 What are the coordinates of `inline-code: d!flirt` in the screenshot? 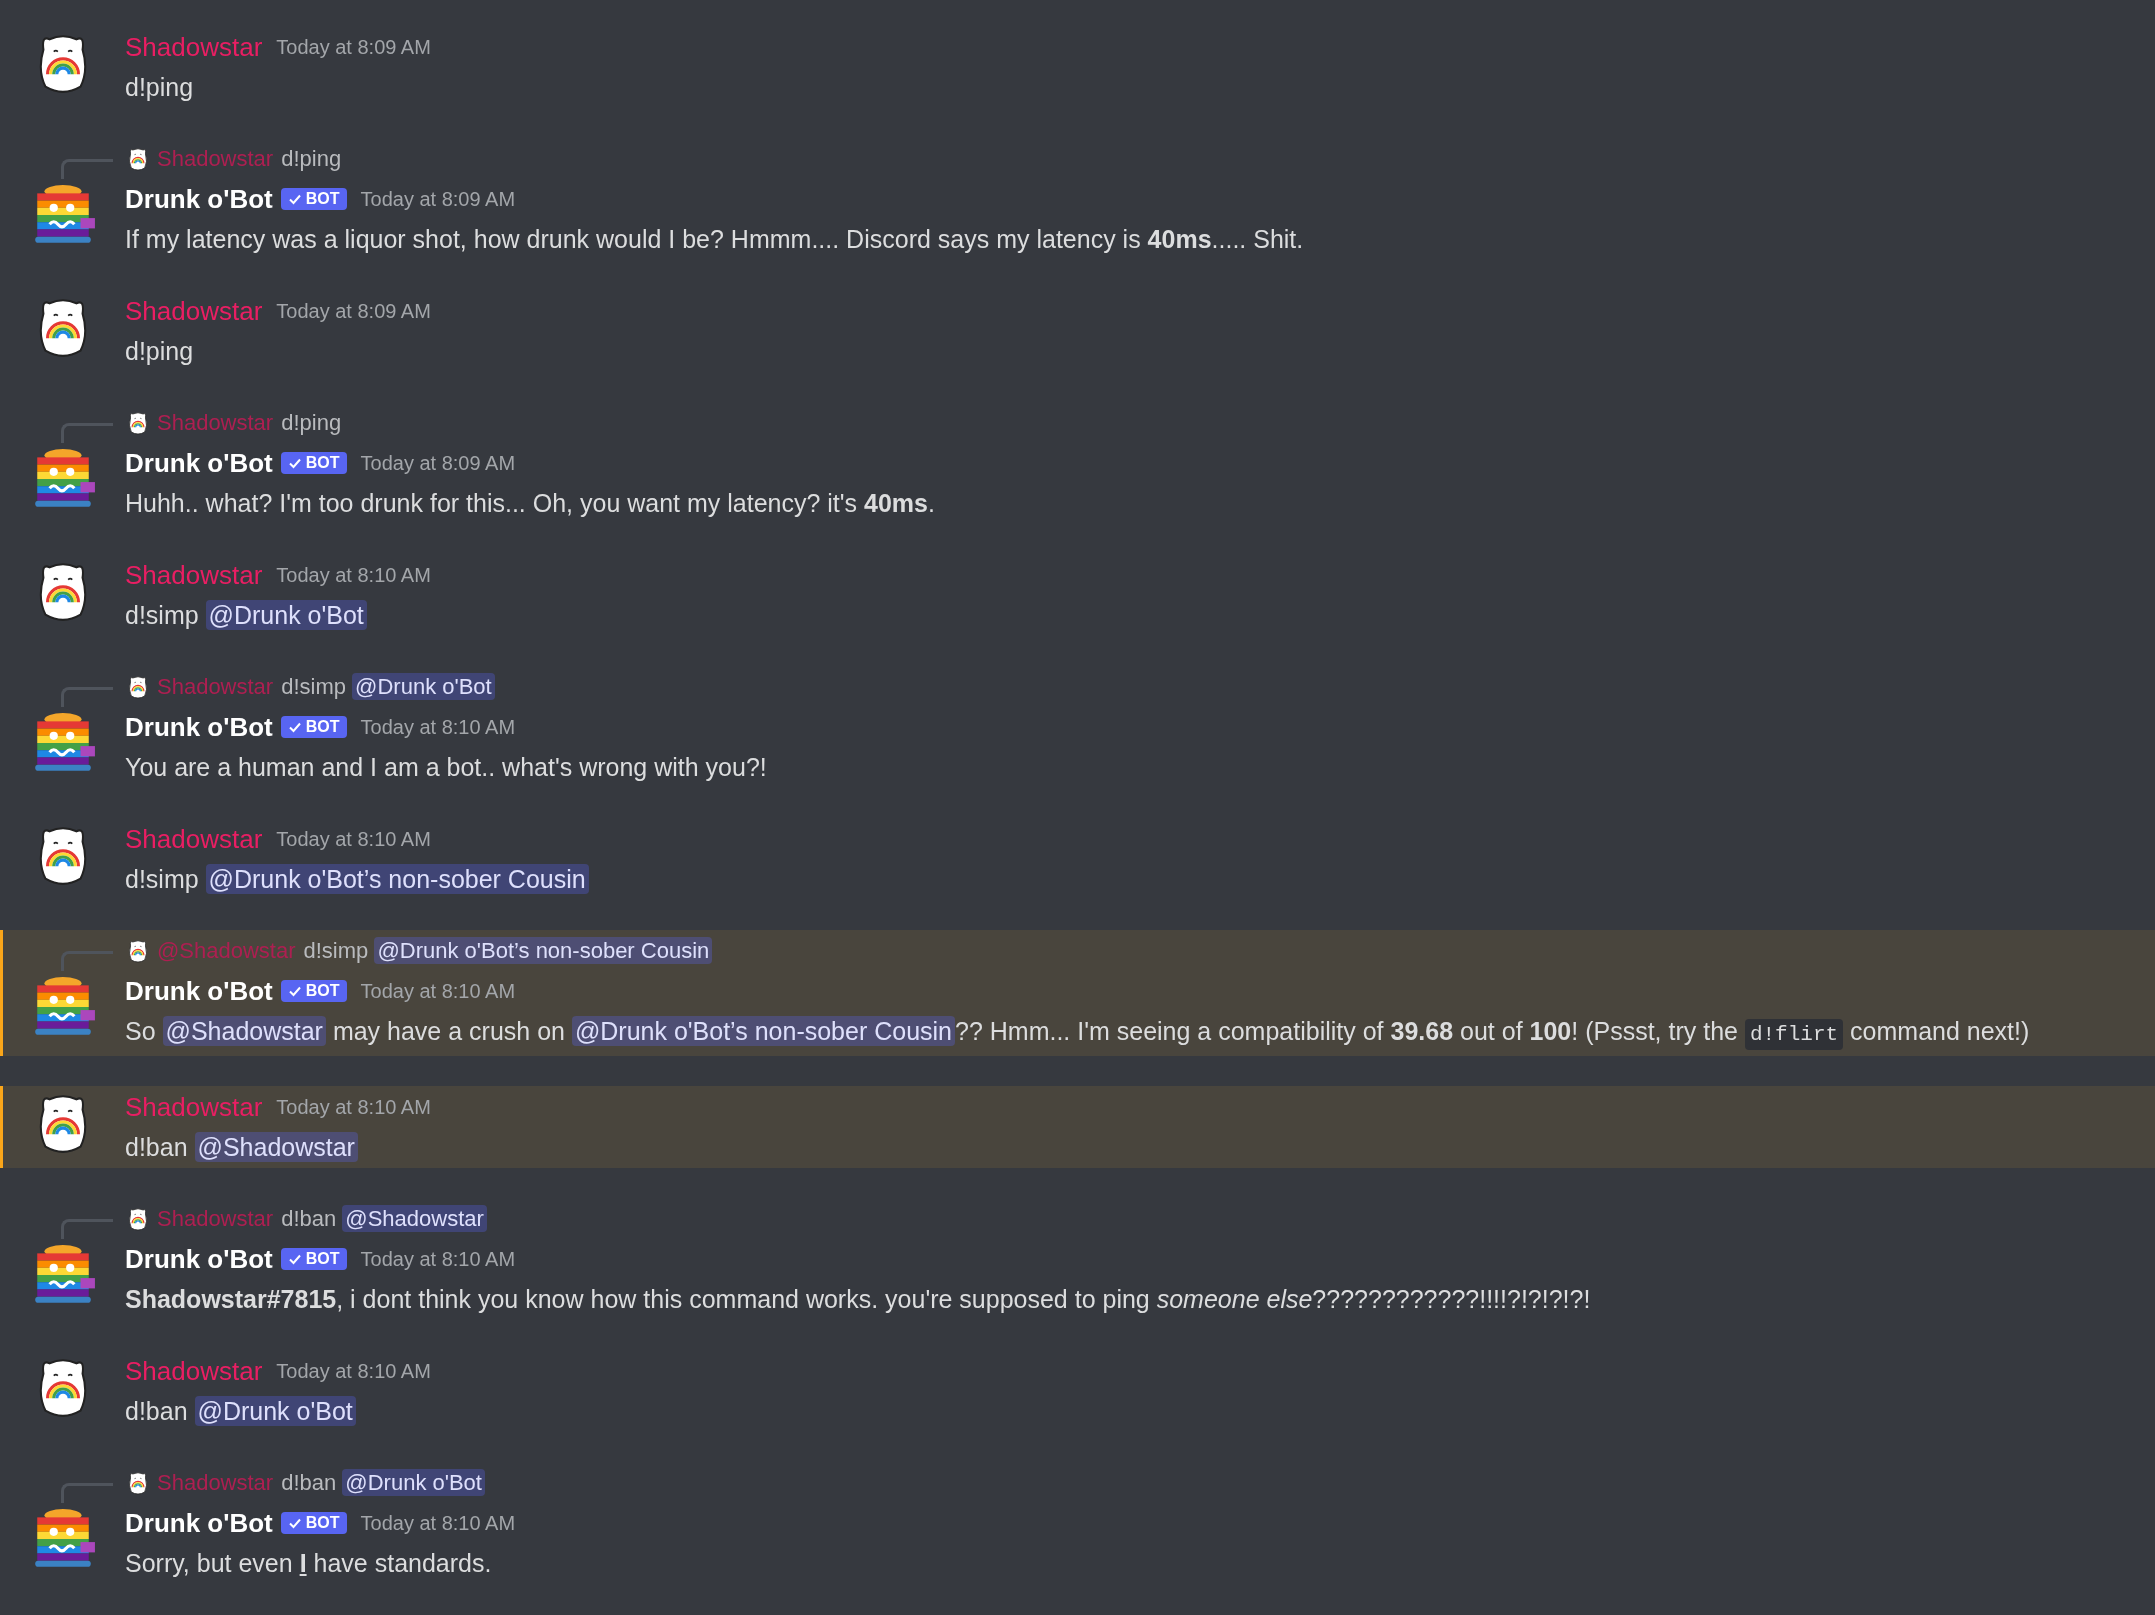 It's located at (1794, 1034).